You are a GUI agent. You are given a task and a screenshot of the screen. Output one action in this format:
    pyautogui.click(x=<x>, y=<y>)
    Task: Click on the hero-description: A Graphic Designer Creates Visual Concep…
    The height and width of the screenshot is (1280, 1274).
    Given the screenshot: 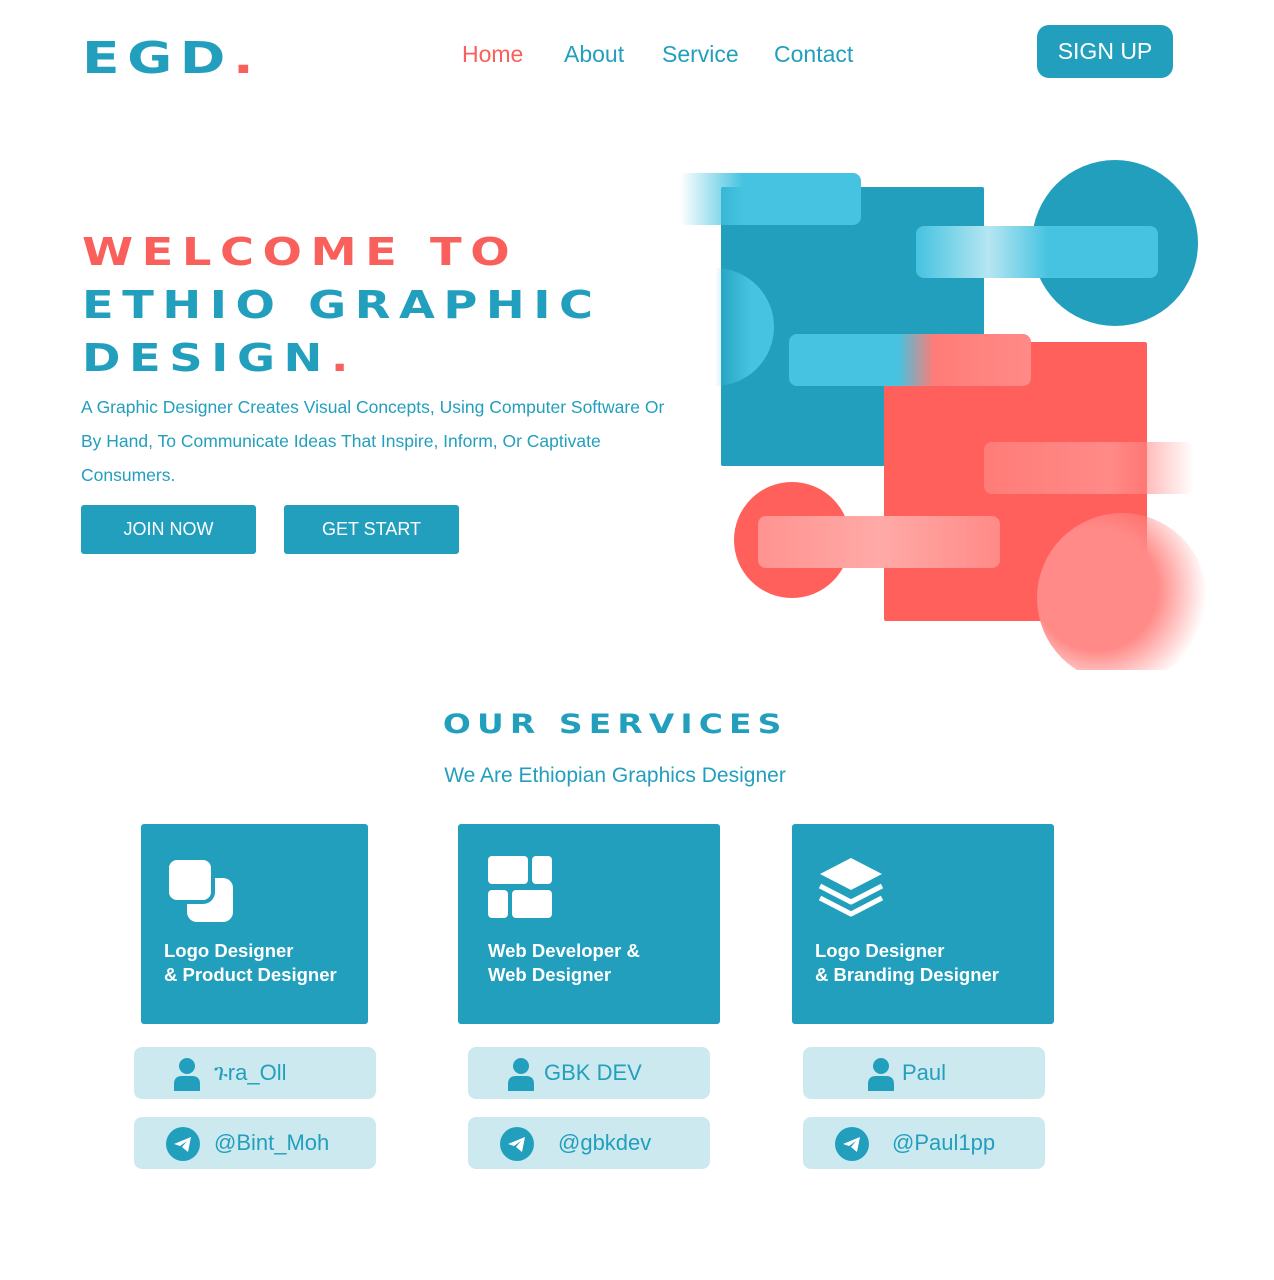 What is the action you would take?
    pyautogui.click(x=373, y=441)
    